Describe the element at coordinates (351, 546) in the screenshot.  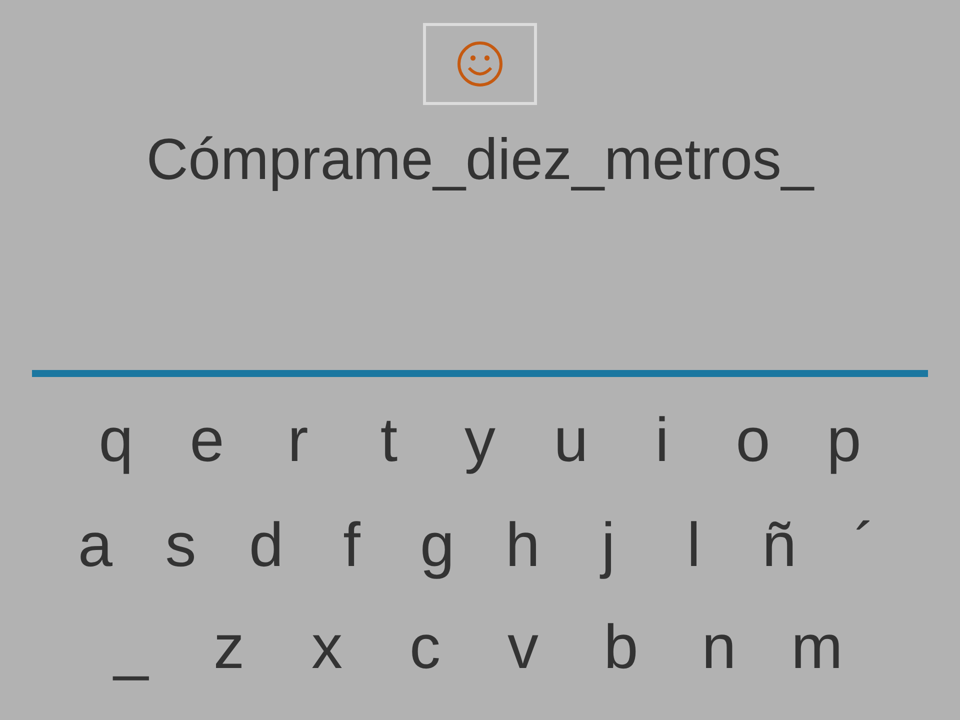
I see `letter-key: f` at that location.